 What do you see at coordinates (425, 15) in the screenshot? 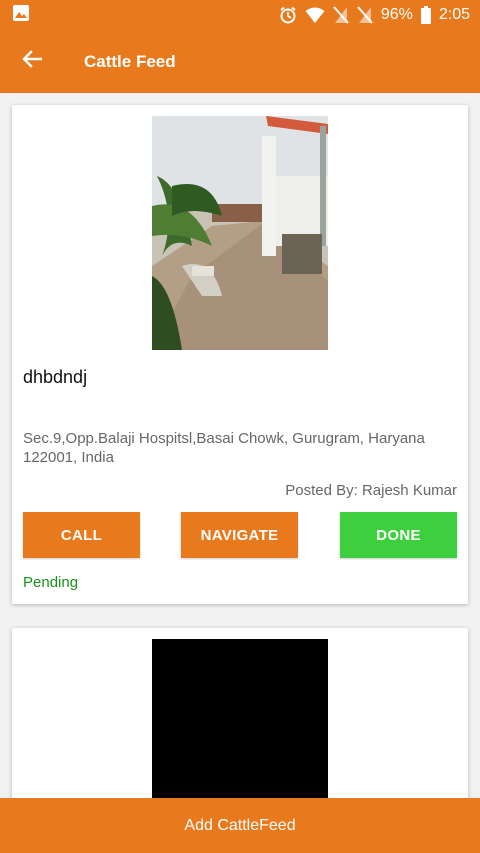
I see `battery-icon` at bounding box center [425, 15].